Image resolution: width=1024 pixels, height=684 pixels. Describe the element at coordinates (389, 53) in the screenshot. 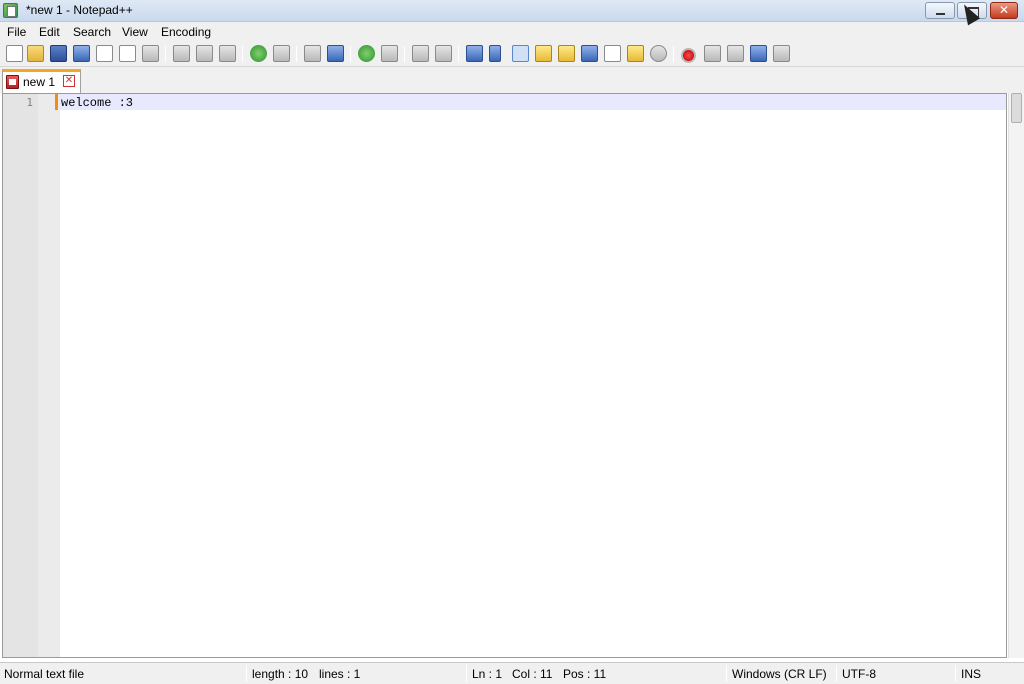

I see `zoom-out-icon` at that location.